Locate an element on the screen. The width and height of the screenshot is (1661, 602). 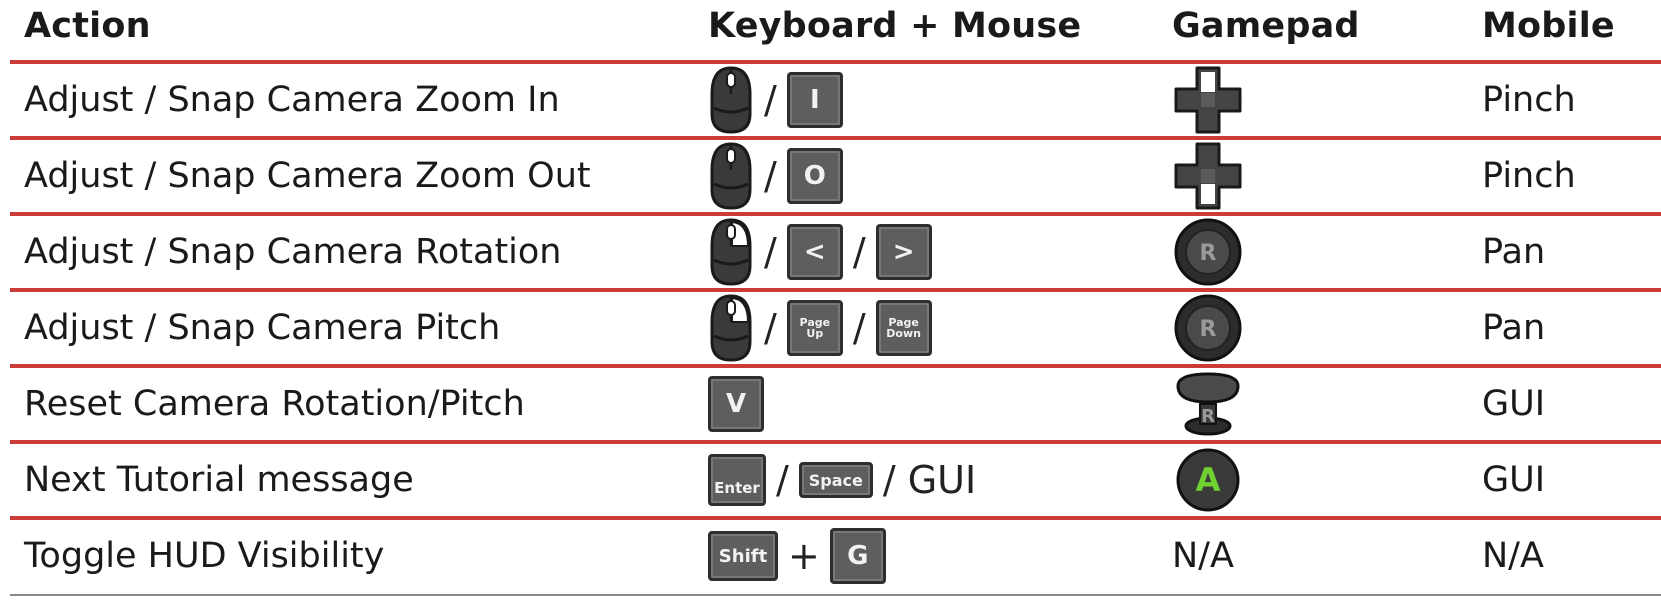
keyboard-mouse-cell: V is located at coordinates (736, 404).